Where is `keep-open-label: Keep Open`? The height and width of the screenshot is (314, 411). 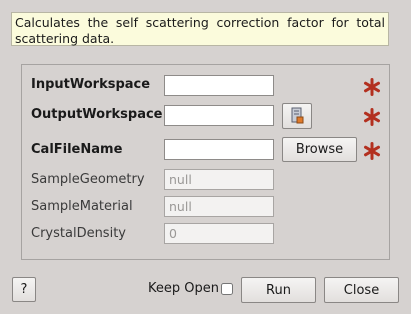 keep-open-label: Keep Open is located at coordinates (183, 288).